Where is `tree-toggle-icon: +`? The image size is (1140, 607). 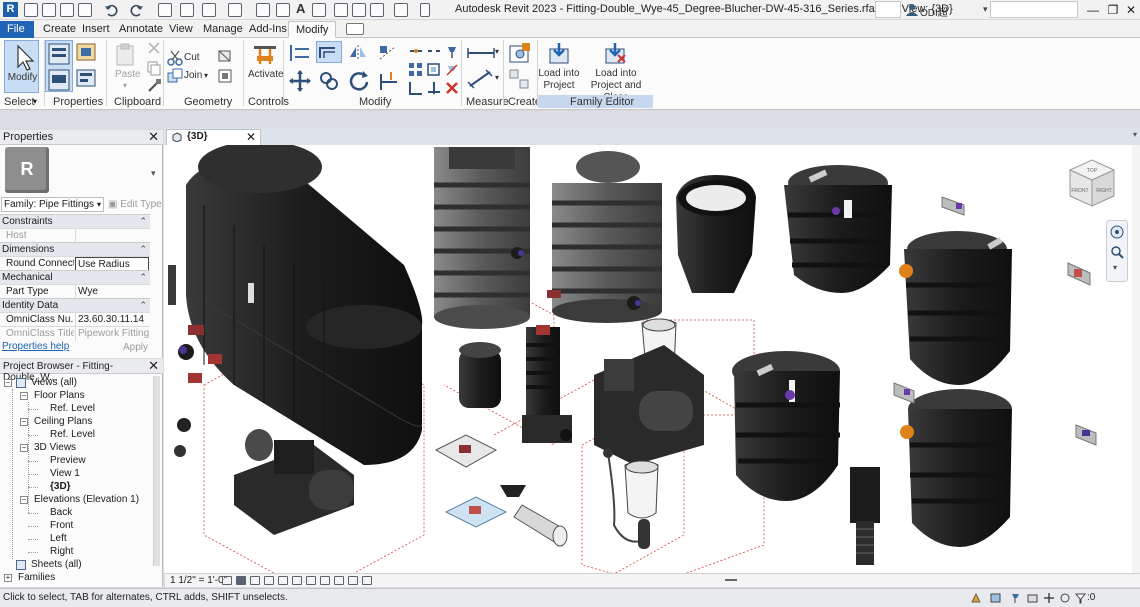 tree-toggle-icon: + is located at coordinates (8, 578).